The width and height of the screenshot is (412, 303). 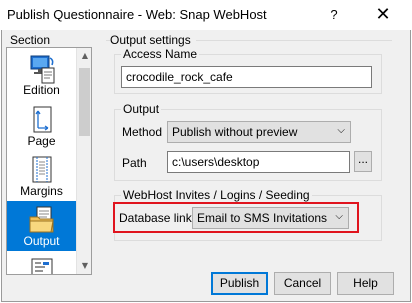 What do you see at coordinates (150, 40) in the screenshot?
I see `output-settings-heading: Output settings` at bounding box center [150, 40].